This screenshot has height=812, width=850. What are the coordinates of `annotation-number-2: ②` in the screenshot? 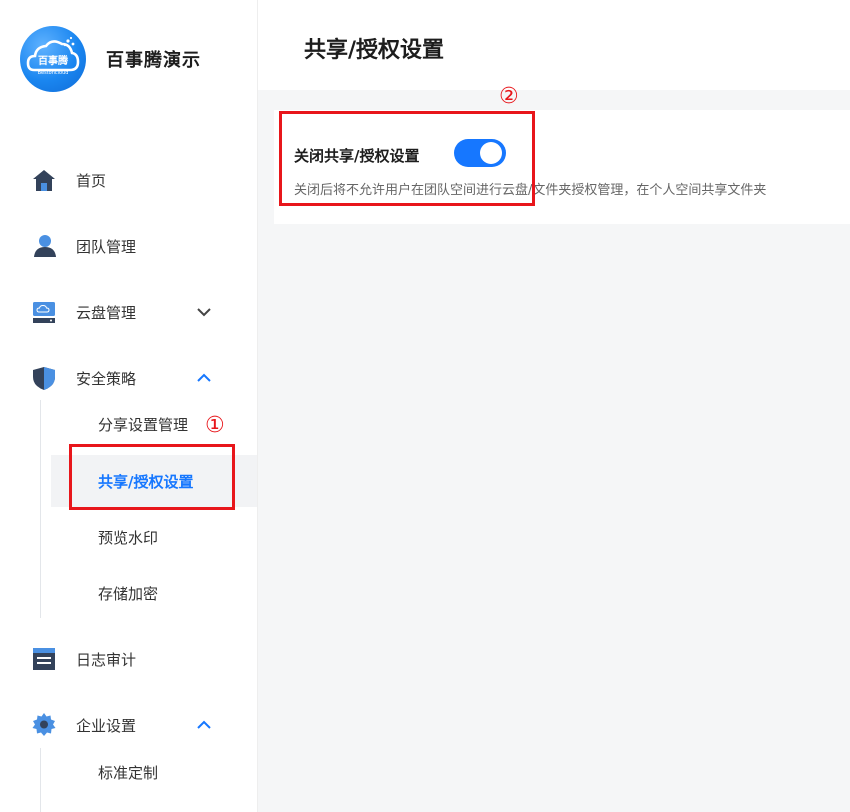 It's located at (509, 96).